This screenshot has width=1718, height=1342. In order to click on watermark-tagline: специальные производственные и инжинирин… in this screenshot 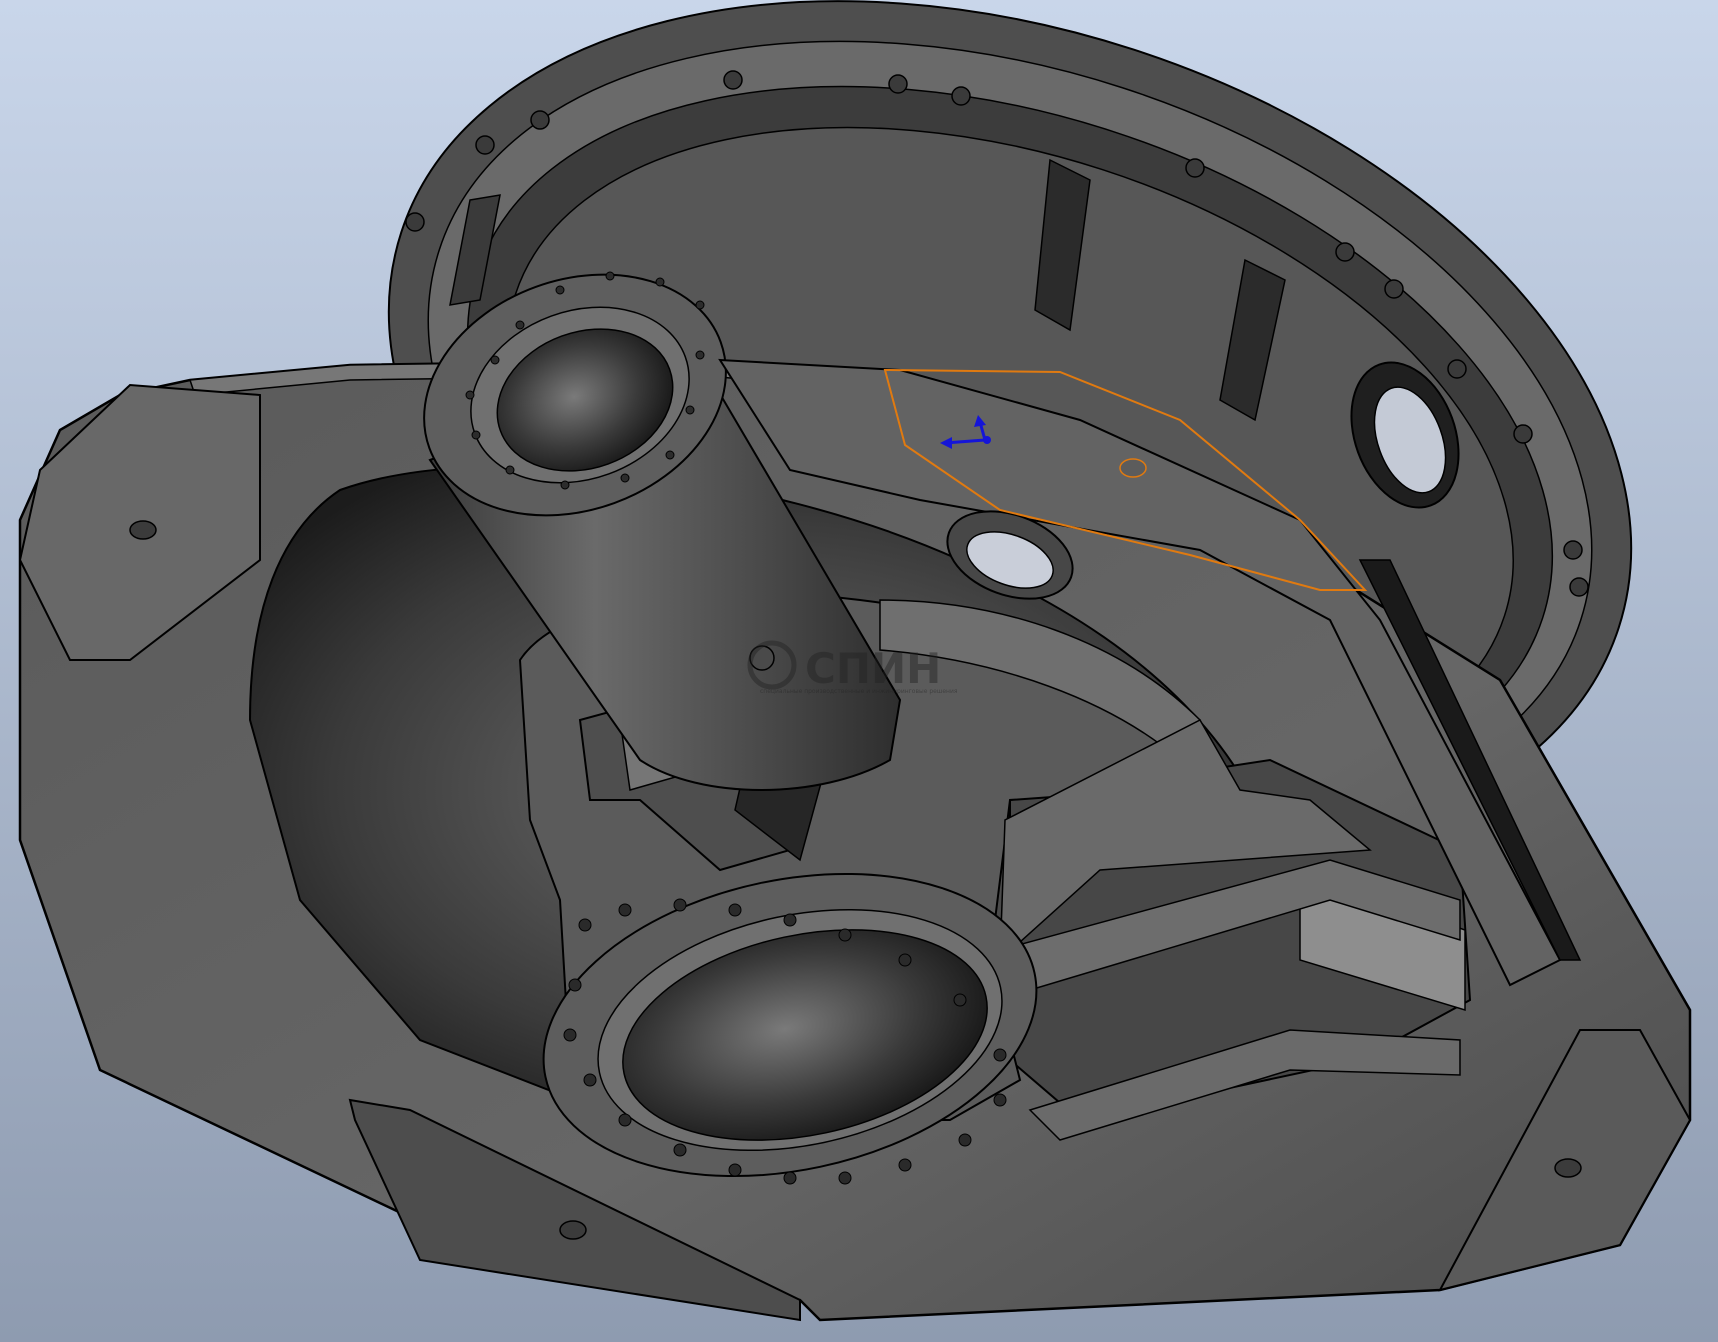, I will do `click(859, 691)`.